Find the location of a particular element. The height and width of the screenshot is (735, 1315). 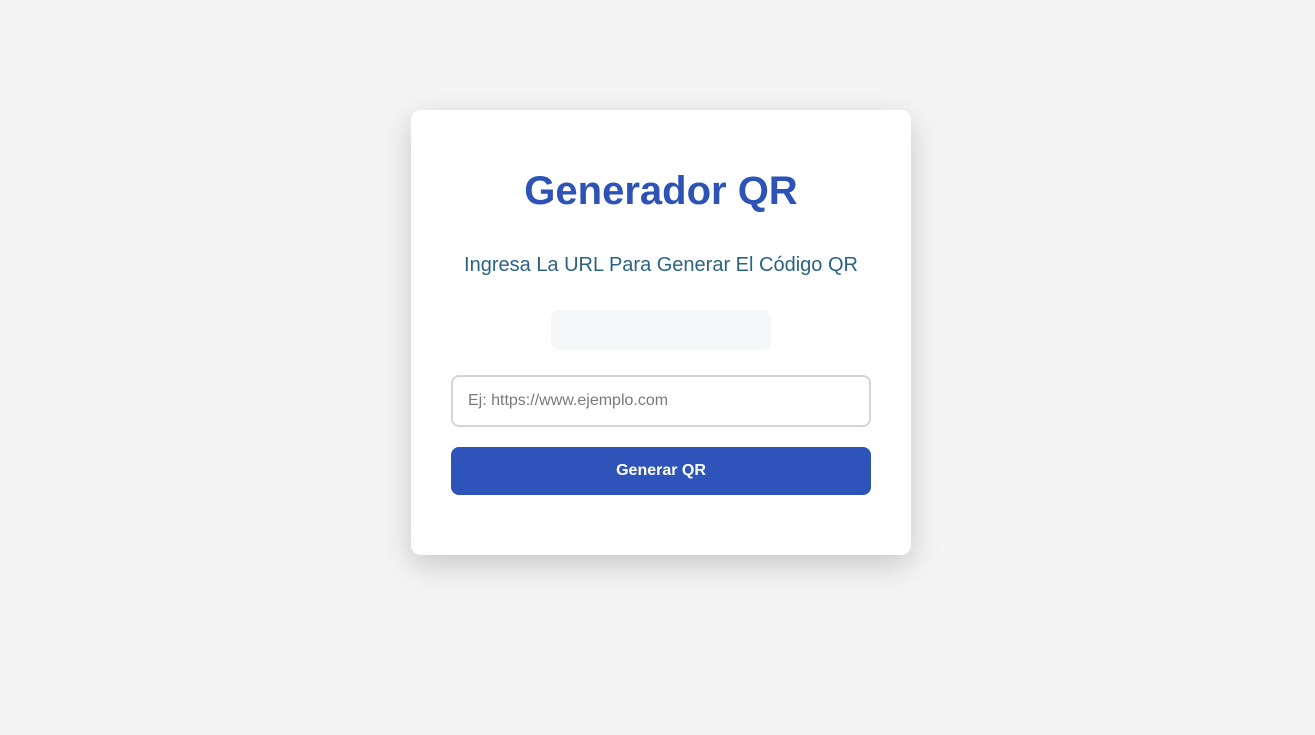

url-input is located at coordinates (661, 401).